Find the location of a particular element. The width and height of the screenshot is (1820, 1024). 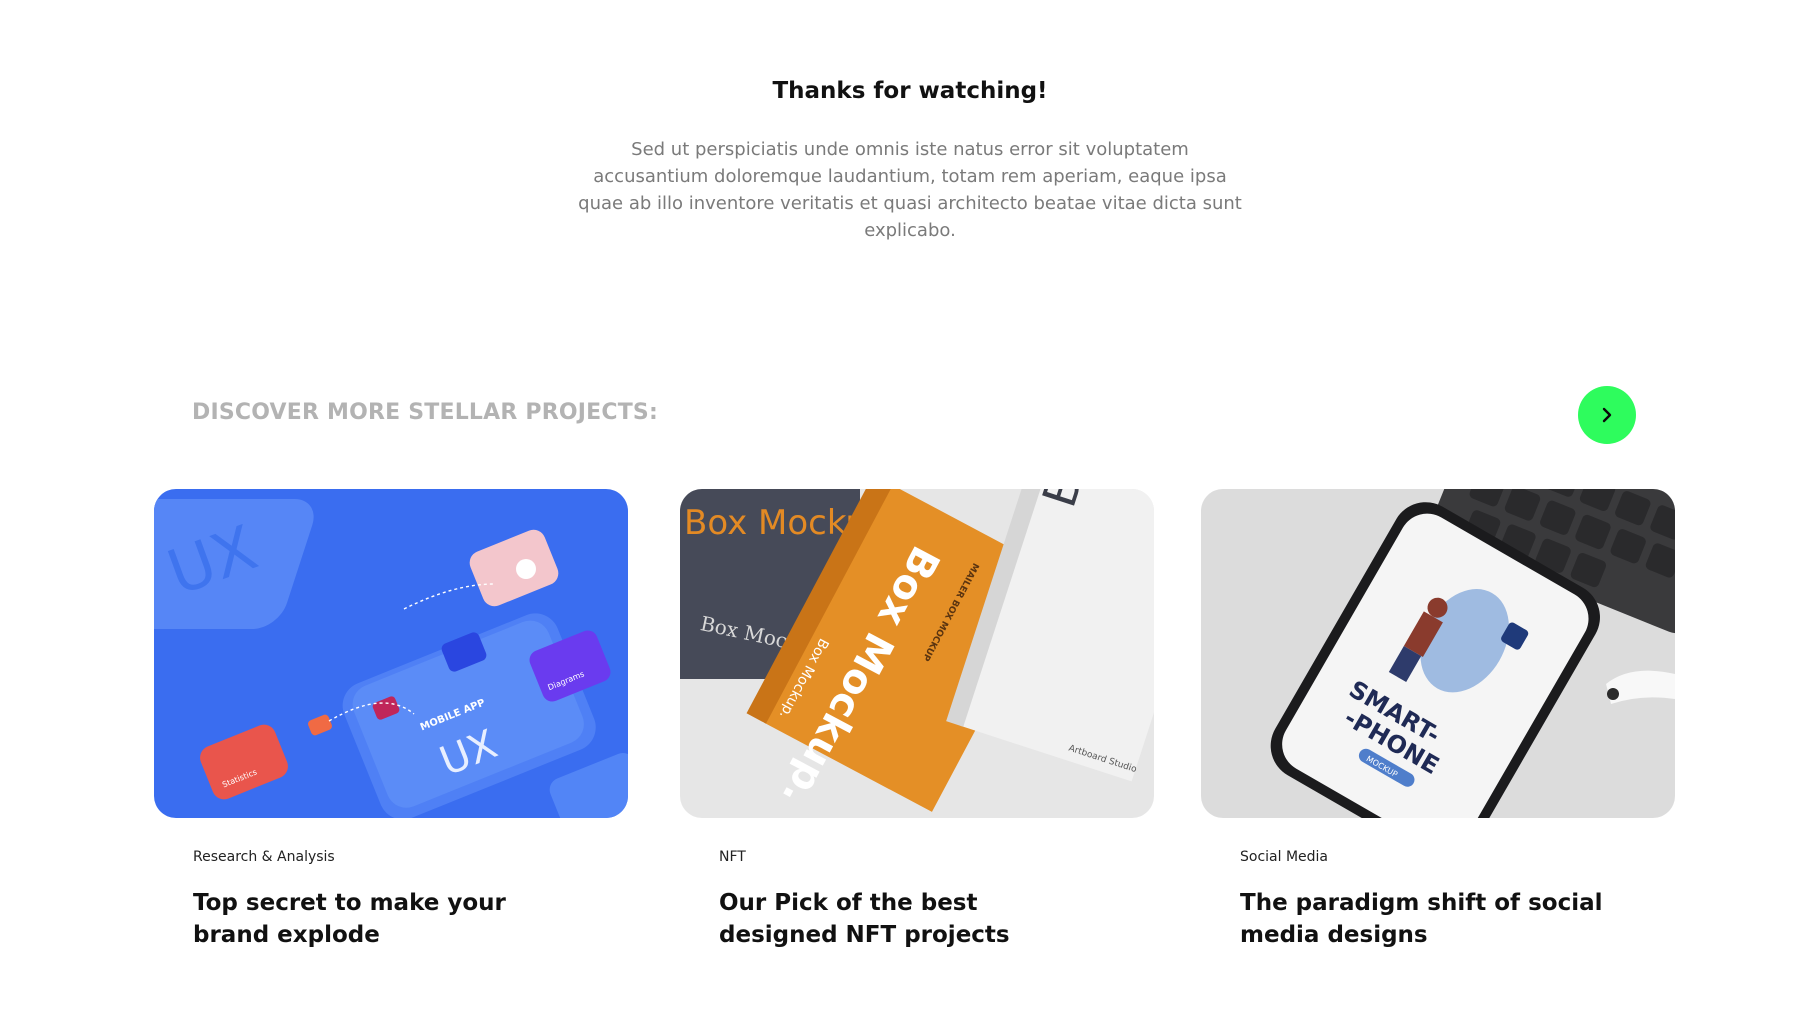

project-category: Social Media is located at coordinates (1284, 857).